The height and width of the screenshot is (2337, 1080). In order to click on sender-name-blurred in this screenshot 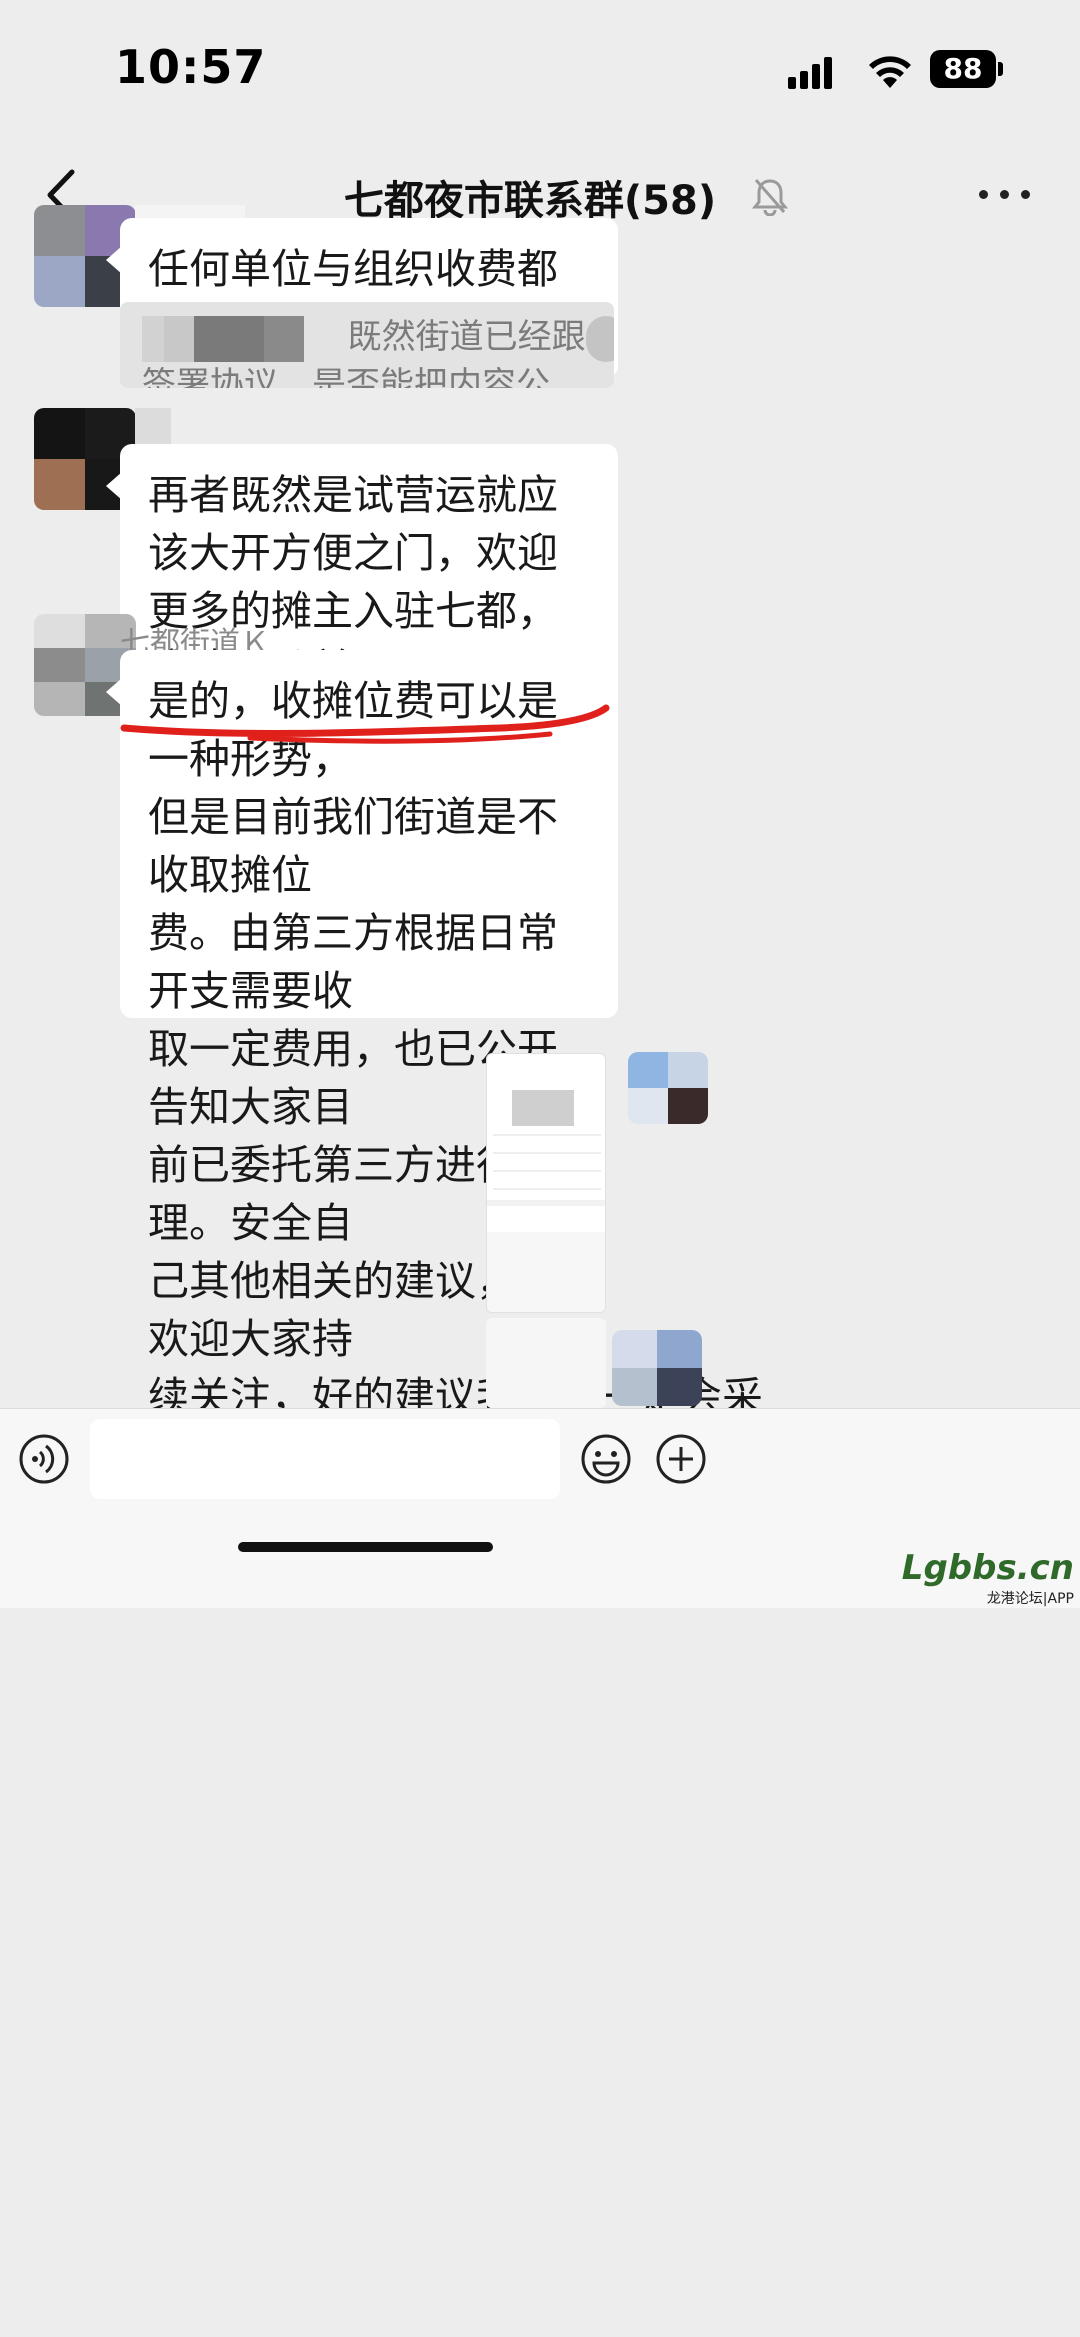, I will do `click(153, 428)`.